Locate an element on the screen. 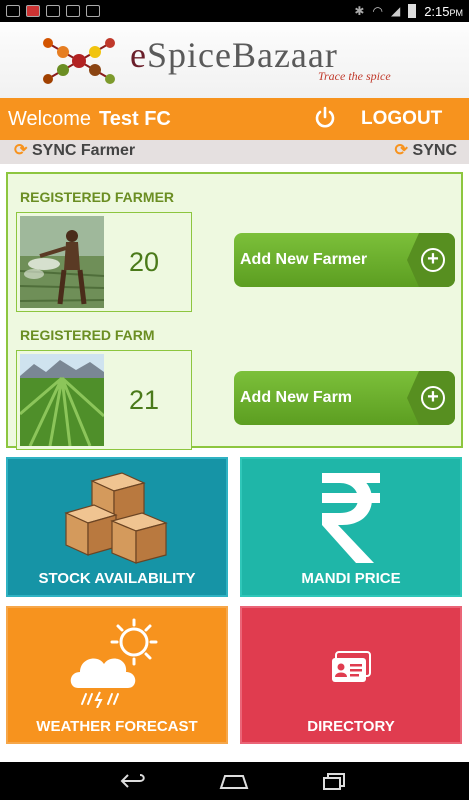 This screenshot has width=469, height=800. registered-farm-card: 21 is located at coordinates (104, 400).